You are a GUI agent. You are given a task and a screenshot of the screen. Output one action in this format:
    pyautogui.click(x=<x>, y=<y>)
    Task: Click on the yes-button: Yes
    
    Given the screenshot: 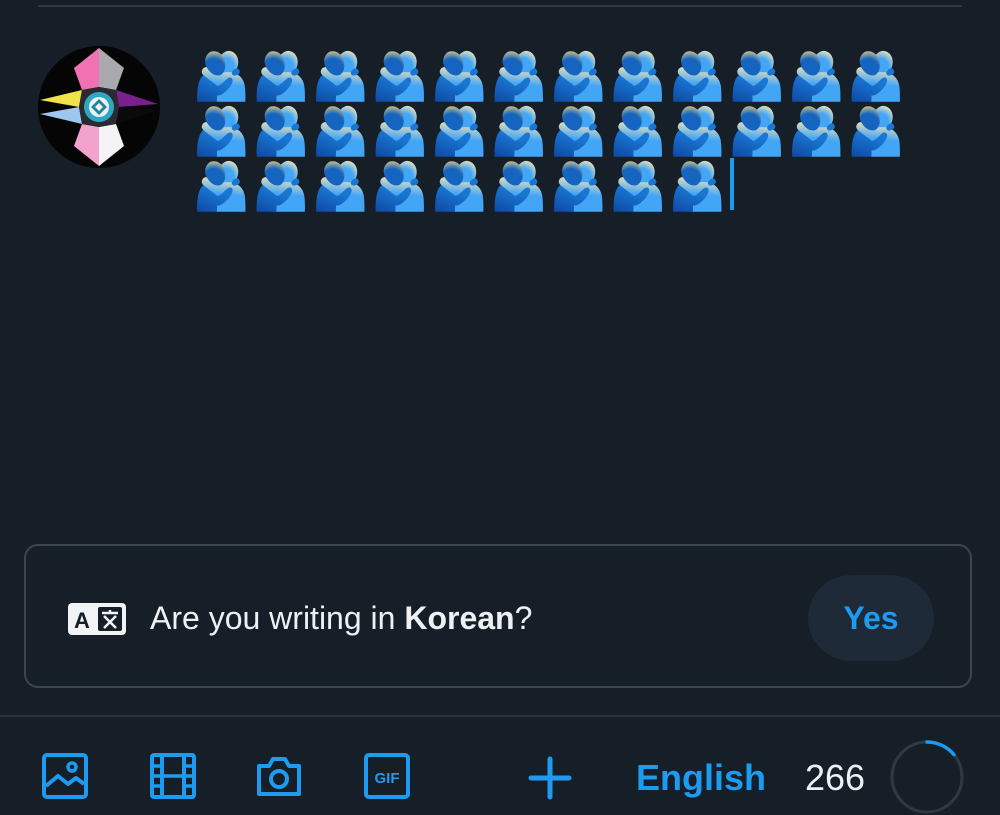 What is the action you would take?
    pyautogui.click(x=871, y=618)
    